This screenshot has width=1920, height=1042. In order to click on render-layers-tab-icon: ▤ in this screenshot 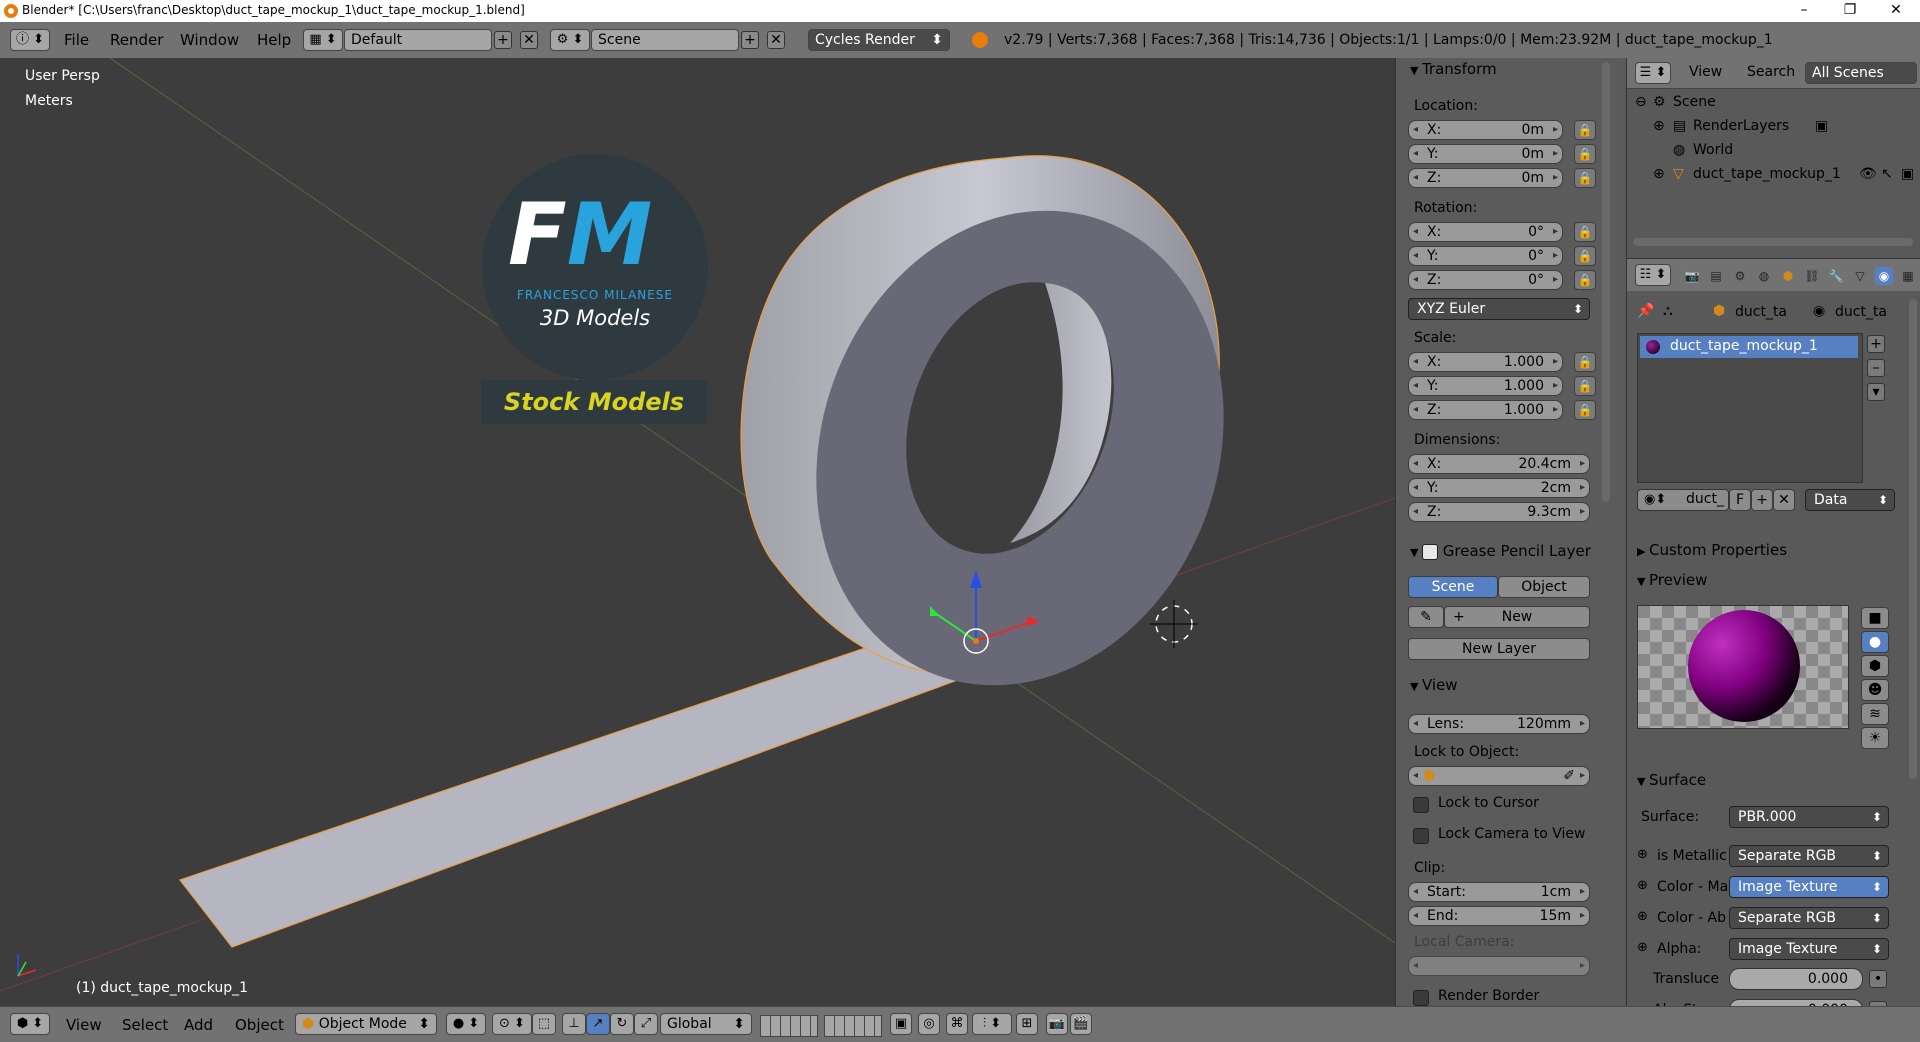, I will do `click(1716, 276)`.